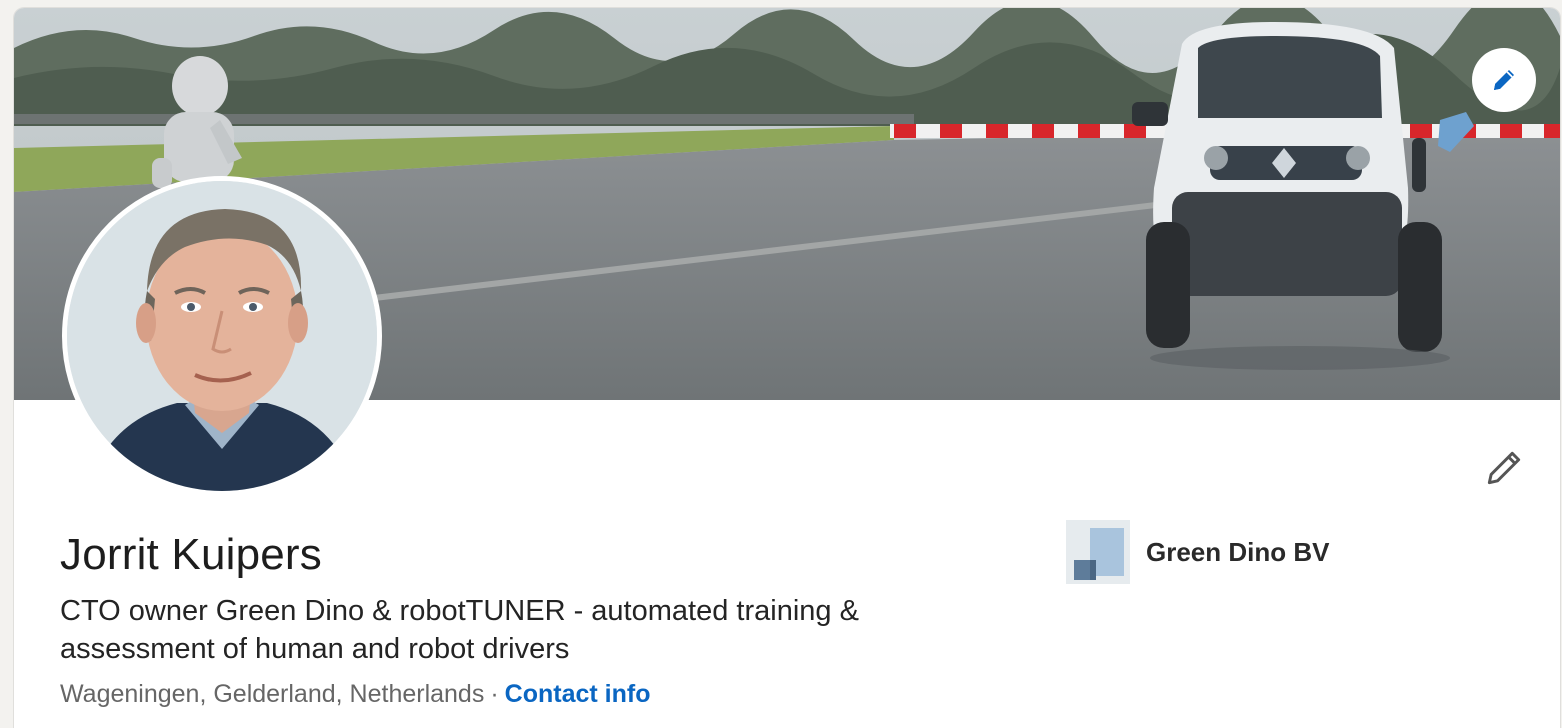 Image resolution: width=1562 pixels, height=728 pixels. What do you see at coordinates (578, 694) in the screenshot?
I see `contact-info-link: Contact info` at bounding box center [578, 694].